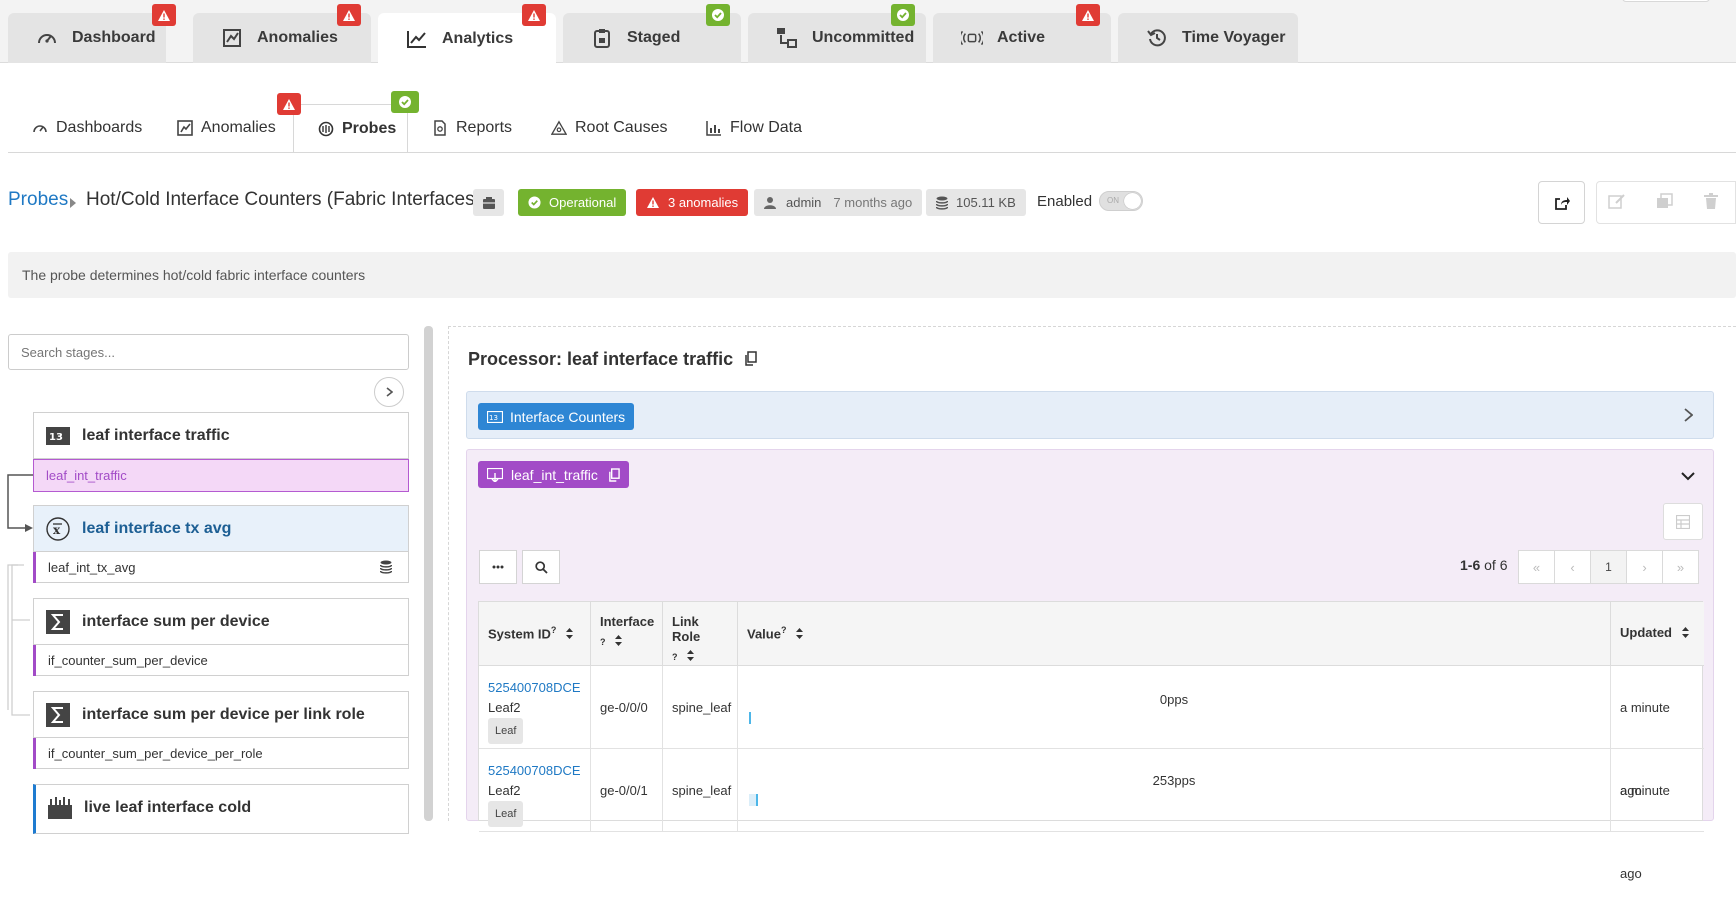 This screenshot has height=915, width=1736. What do you see at coordinates (58, 528) in the screenshot?
I see `average-icon: x` at bounding box center [58, 528].